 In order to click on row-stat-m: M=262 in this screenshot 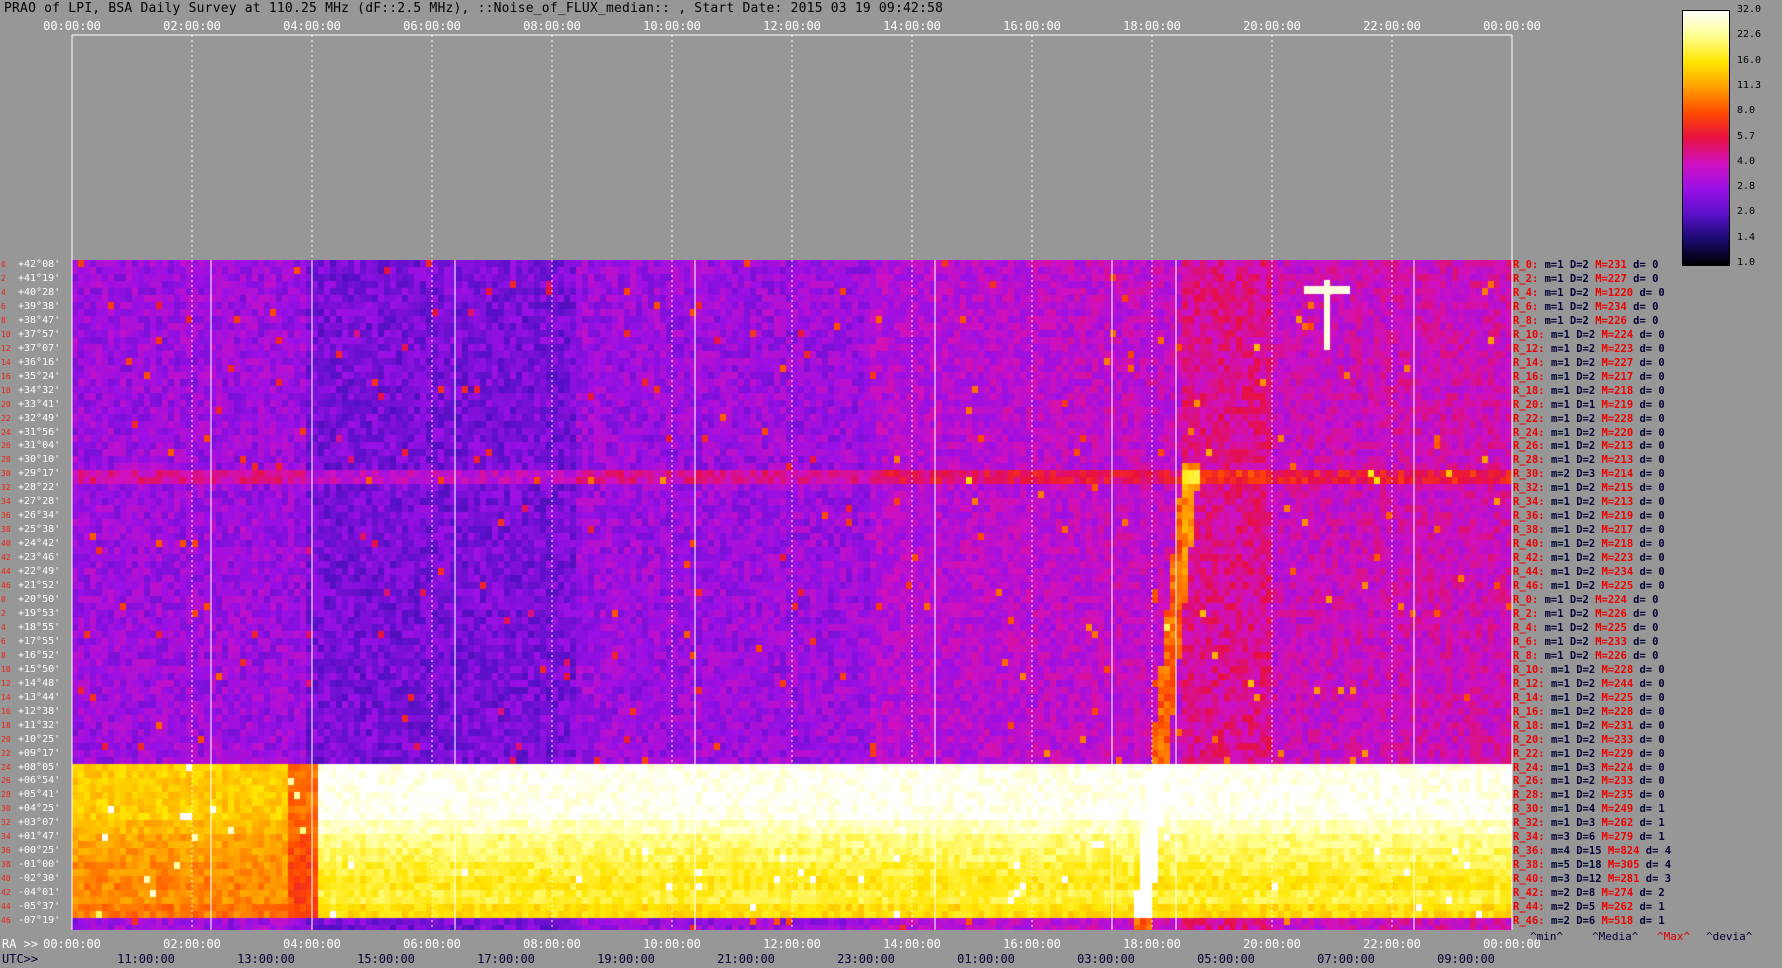, I will do `click(1620, 823)`.